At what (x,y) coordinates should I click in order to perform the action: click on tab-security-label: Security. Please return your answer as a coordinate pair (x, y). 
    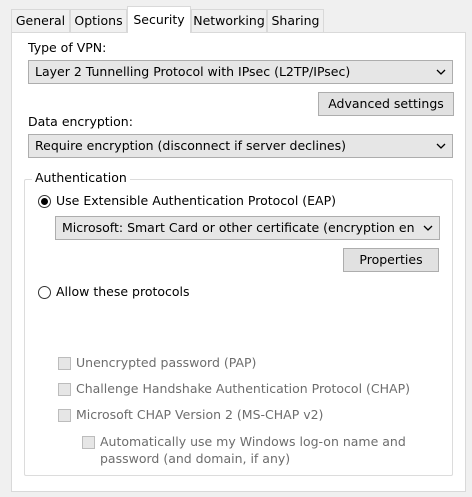
    Looking at the image, I should click on (159, 19).